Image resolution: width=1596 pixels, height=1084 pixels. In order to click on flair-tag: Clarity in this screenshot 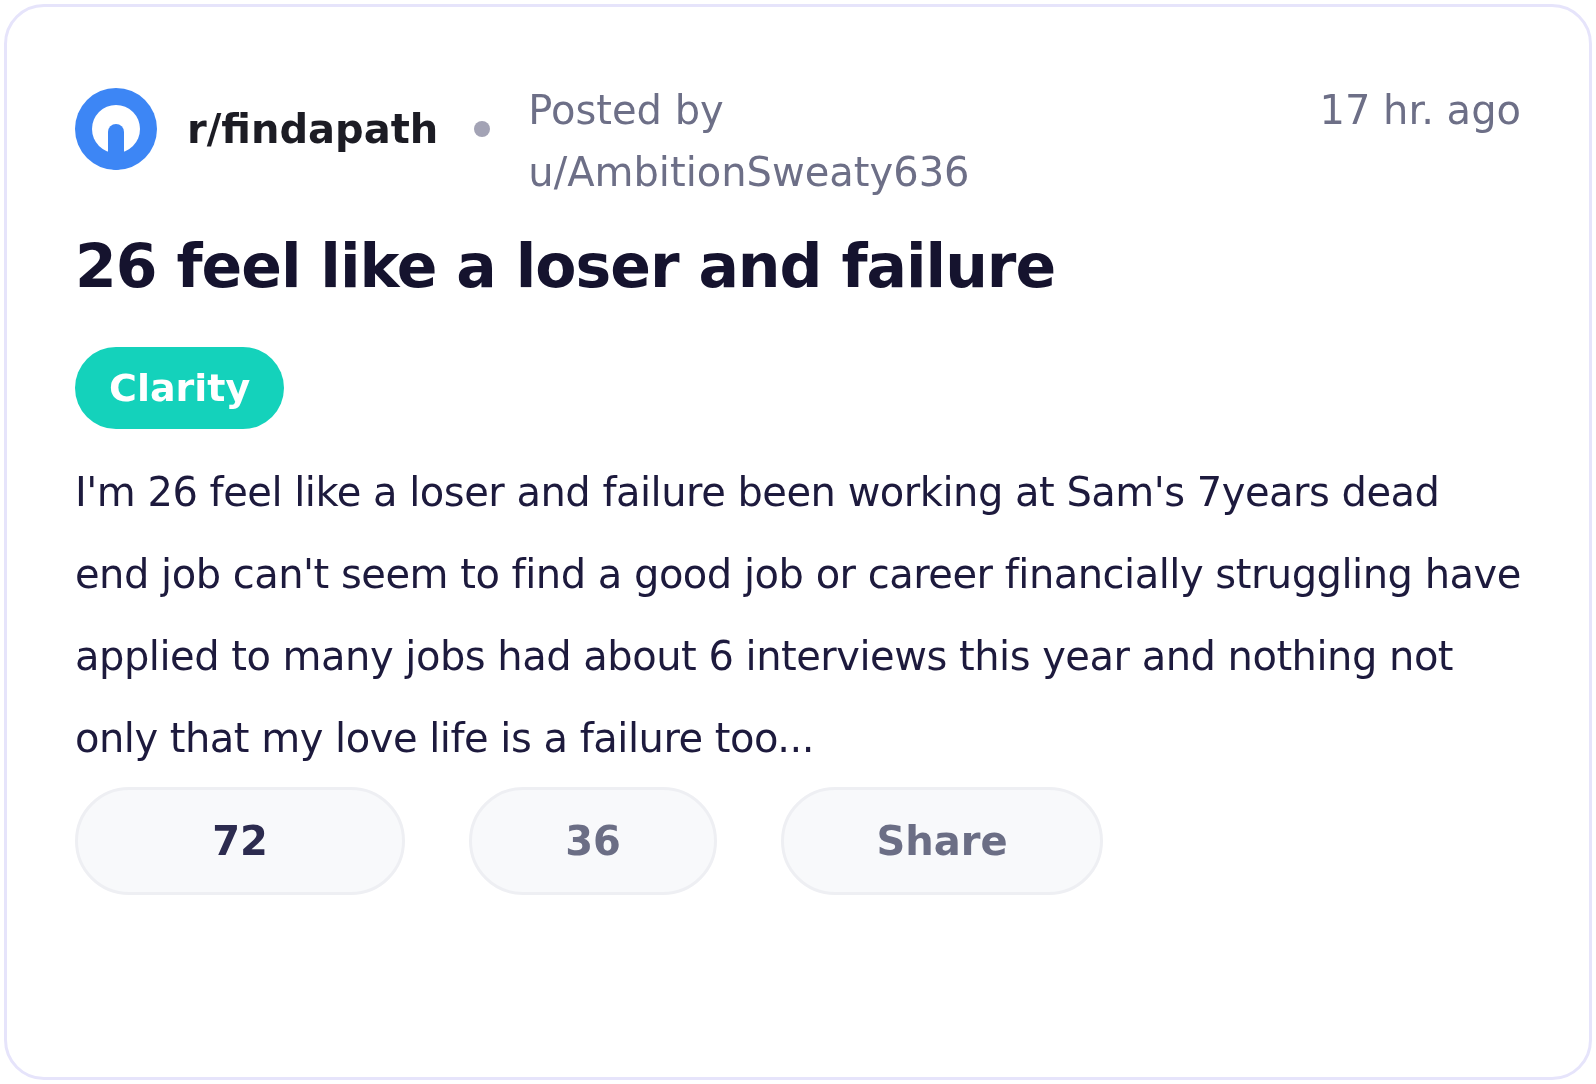, I will do `click(180, 388)`.